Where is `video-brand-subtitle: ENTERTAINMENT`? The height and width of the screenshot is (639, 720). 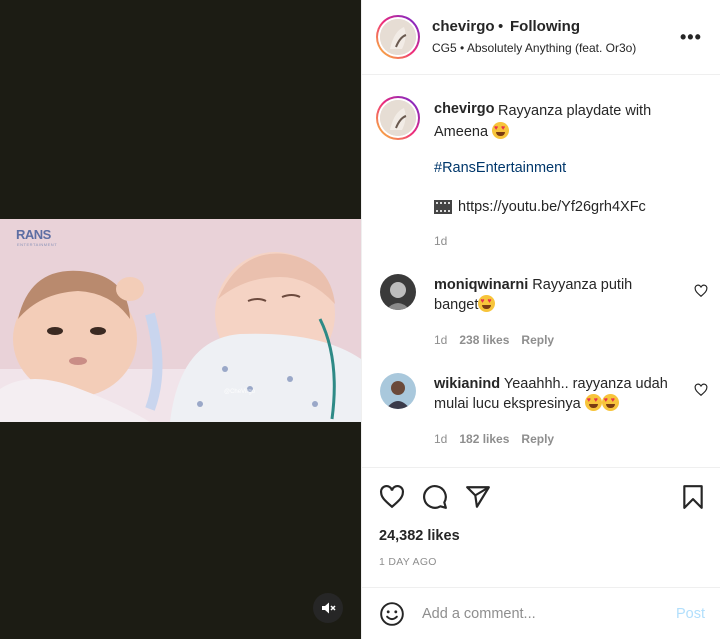 video-brand-subtitle: ENTERTAINMENT is located at coordinates (37, 244).